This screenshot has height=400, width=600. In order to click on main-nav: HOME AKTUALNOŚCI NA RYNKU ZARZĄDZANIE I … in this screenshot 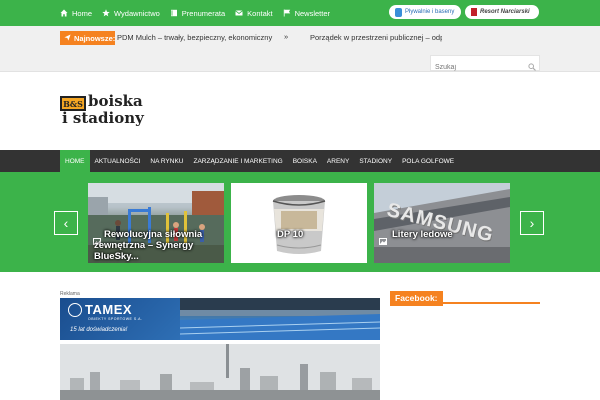, I will do `click(300, 161)`.